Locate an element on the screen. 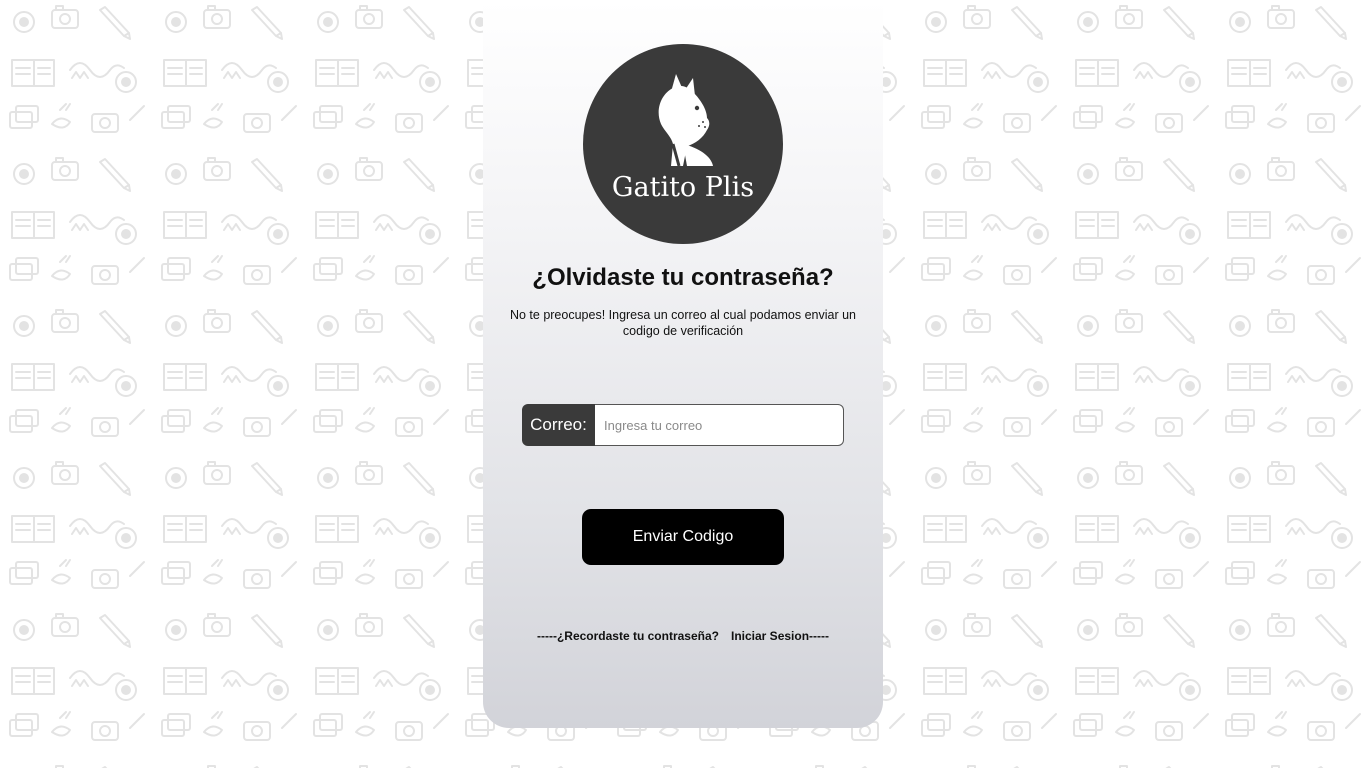 This screenshot has height=768, width=1366. brand-logo: Gatito Plis is located at coordinates (683, 144).